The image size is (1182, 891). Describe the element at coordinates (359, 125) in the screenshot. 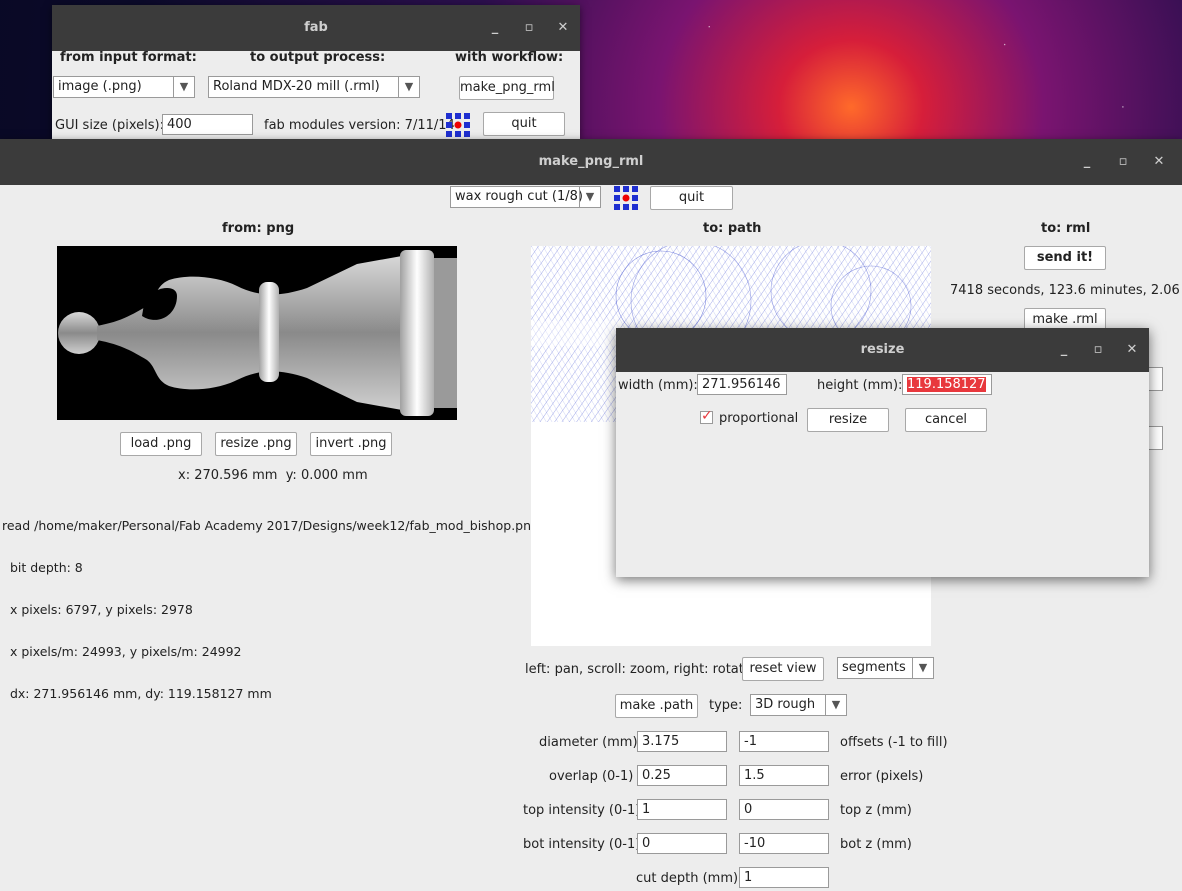

I see `version-label: fab modules version: 7/11/14` at that location.